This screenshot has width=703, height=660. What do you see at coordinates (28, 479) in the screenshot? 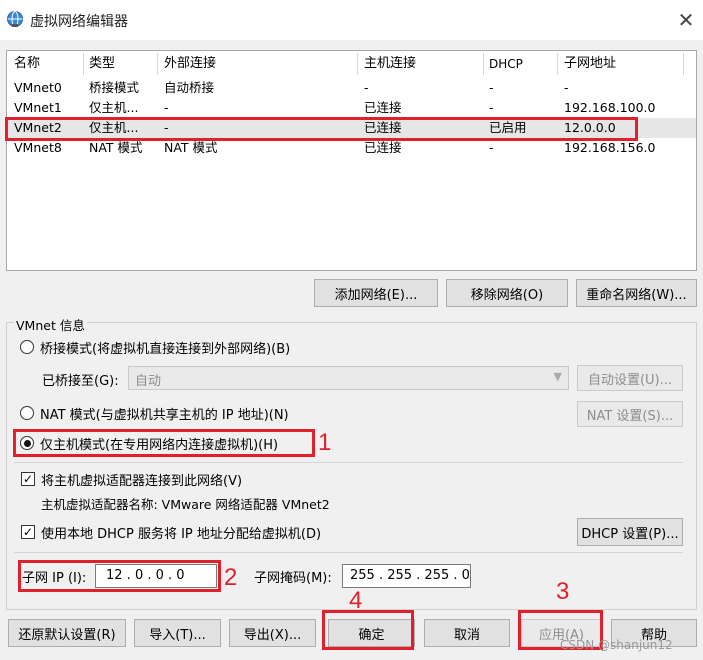
I see `connect-adapter-checkbox: ✓` at bounding box center [28, 479].